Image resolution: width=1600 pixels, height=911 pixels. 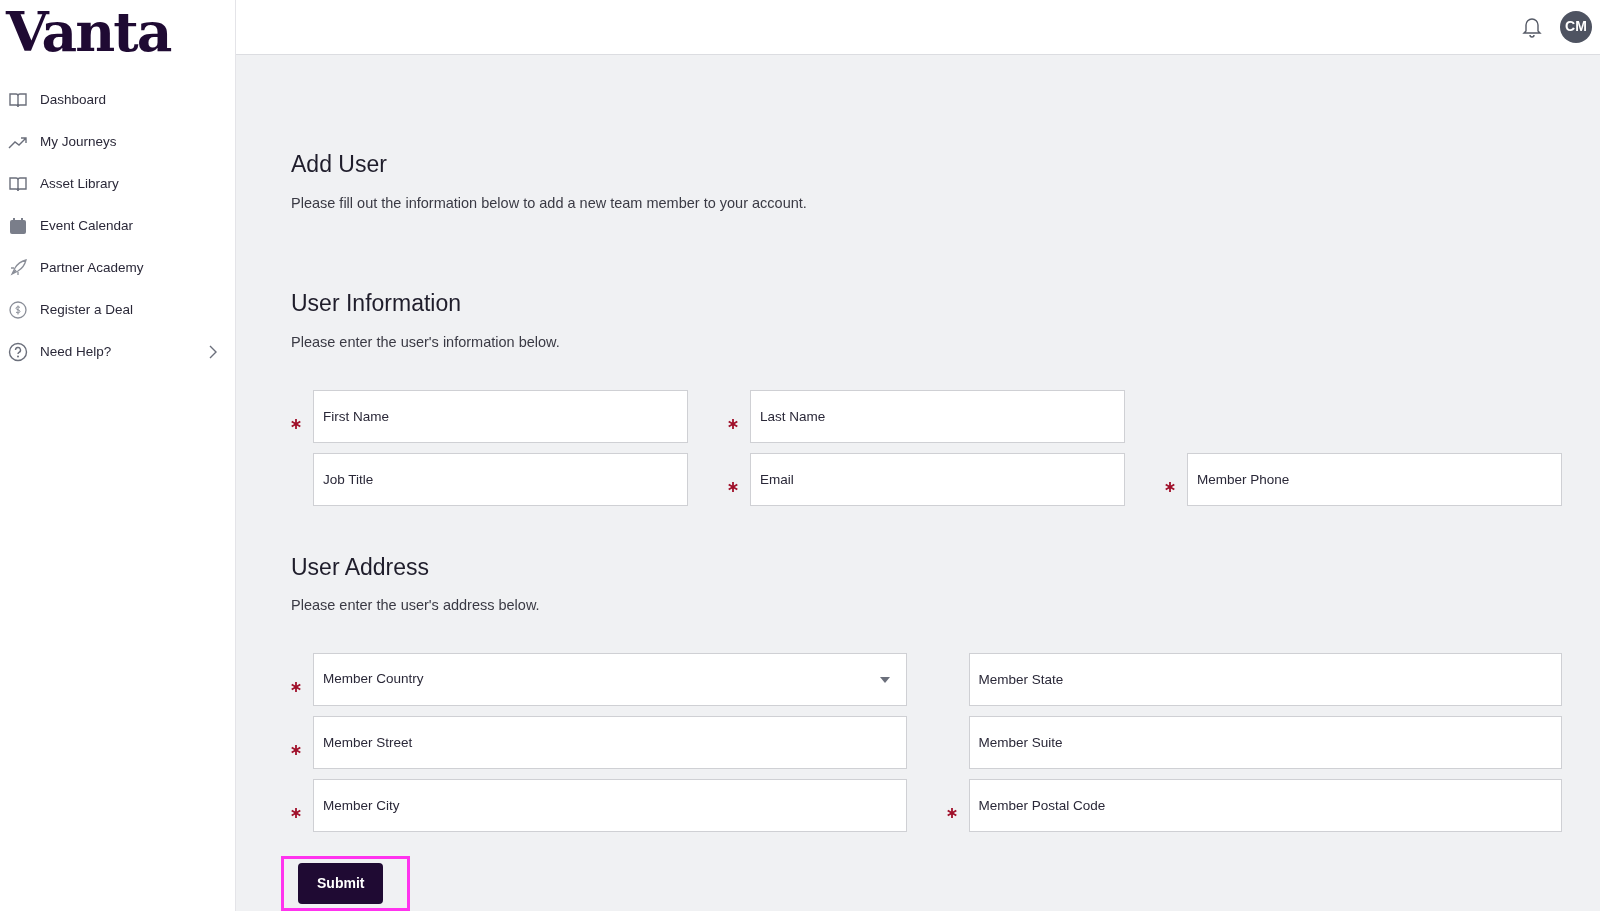 I want to click on page-title: Add User, so click(x=339, y=164).